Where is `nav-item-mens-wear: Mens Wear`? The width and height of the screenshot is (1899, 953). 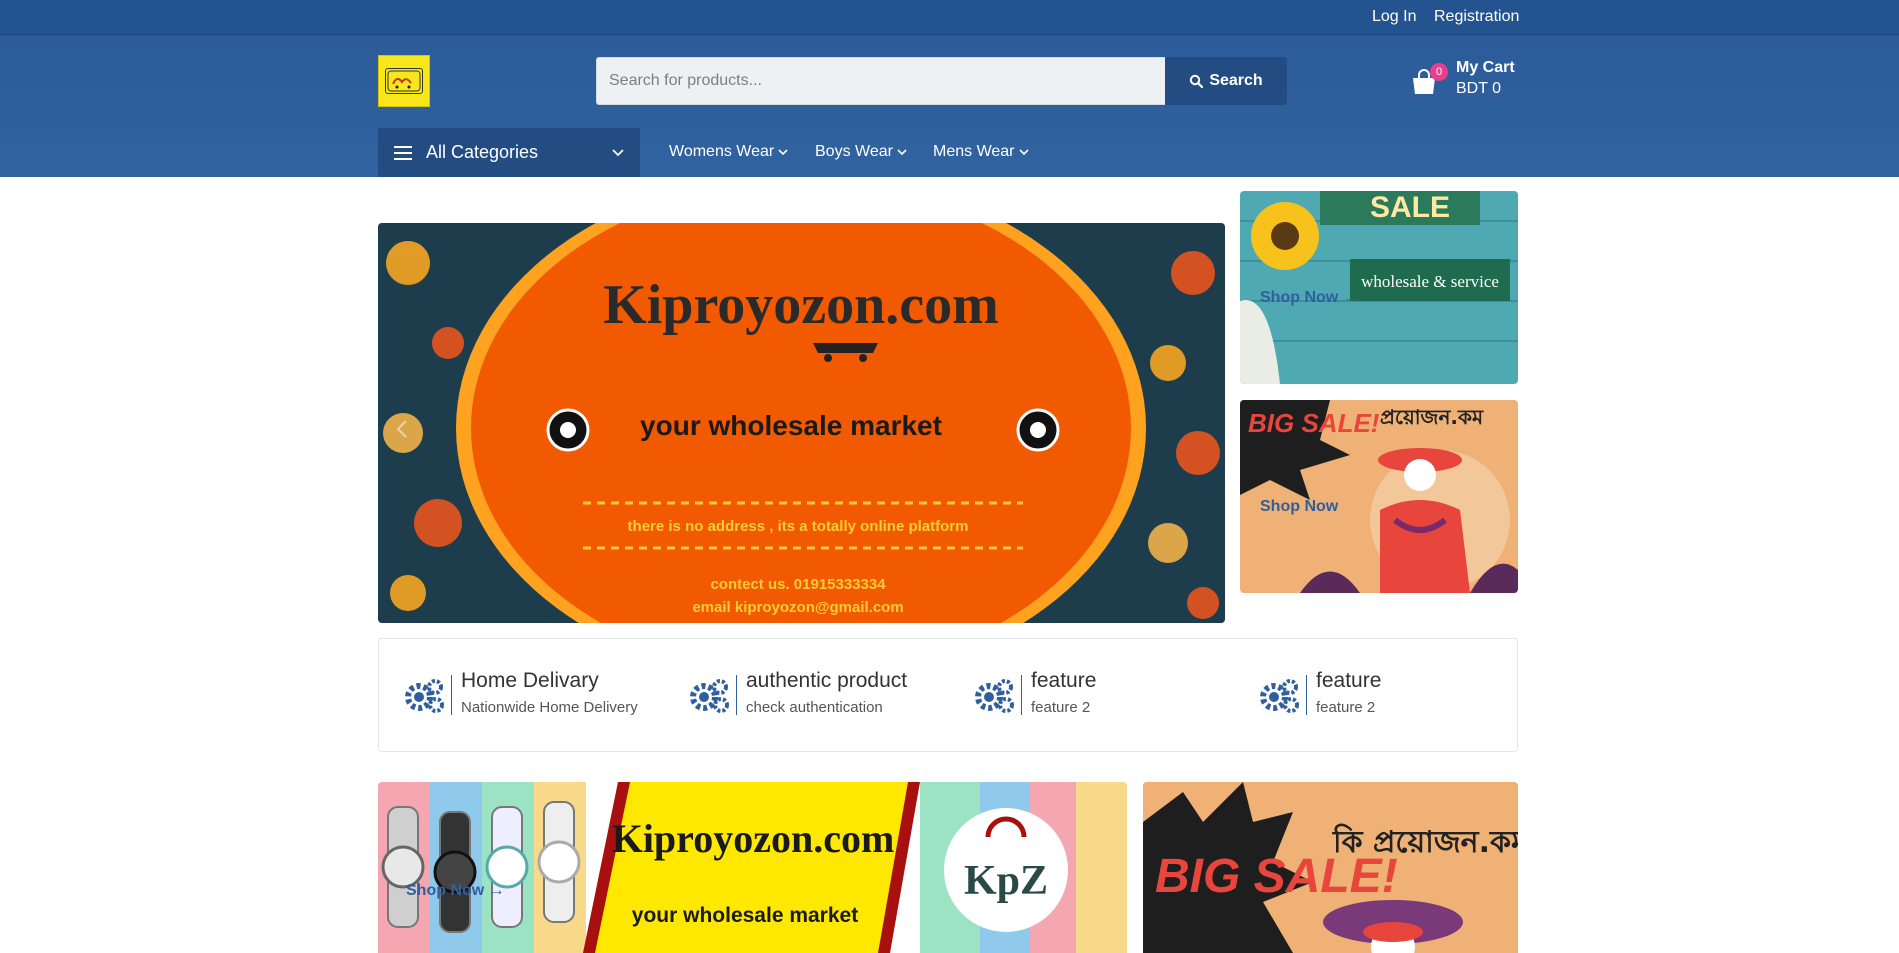 nav-item-mens-wear: Mens Wear is located at coordinates (981, 152).